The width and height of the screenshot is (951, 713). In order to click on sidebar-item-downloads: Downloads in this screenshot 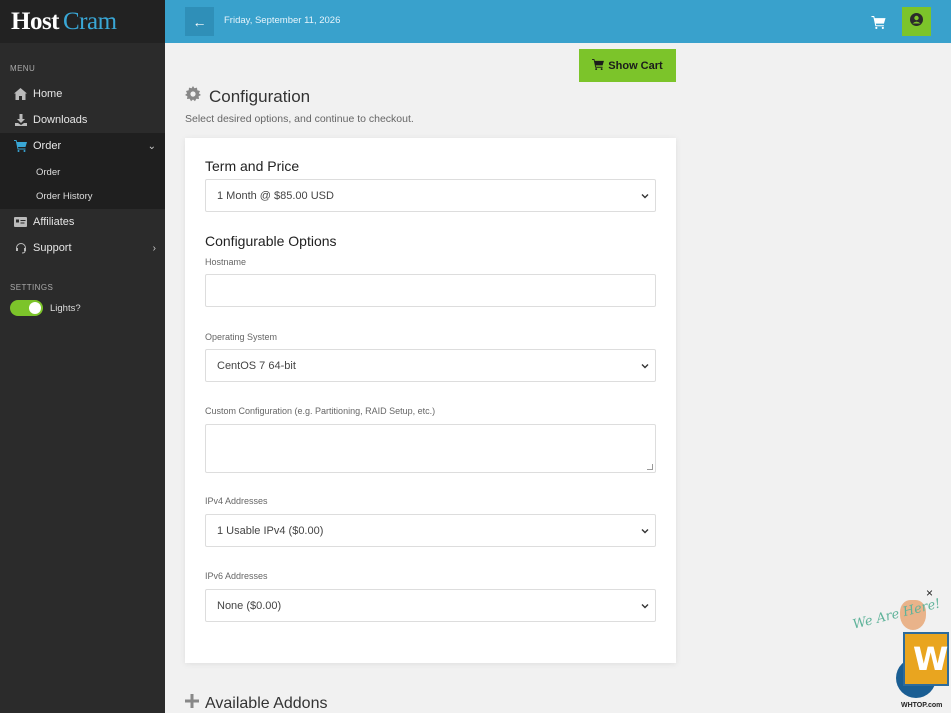, I will do `click(82, 120)`.